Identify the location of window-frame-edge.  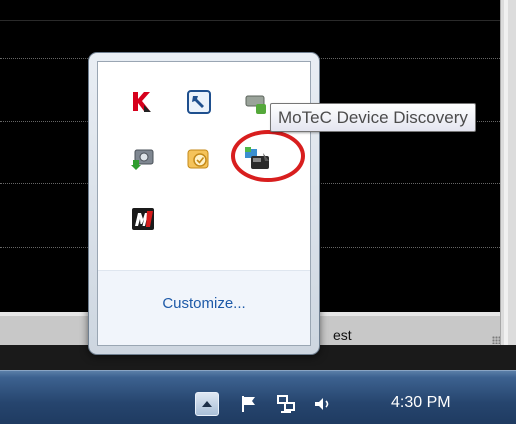
(508, 172).